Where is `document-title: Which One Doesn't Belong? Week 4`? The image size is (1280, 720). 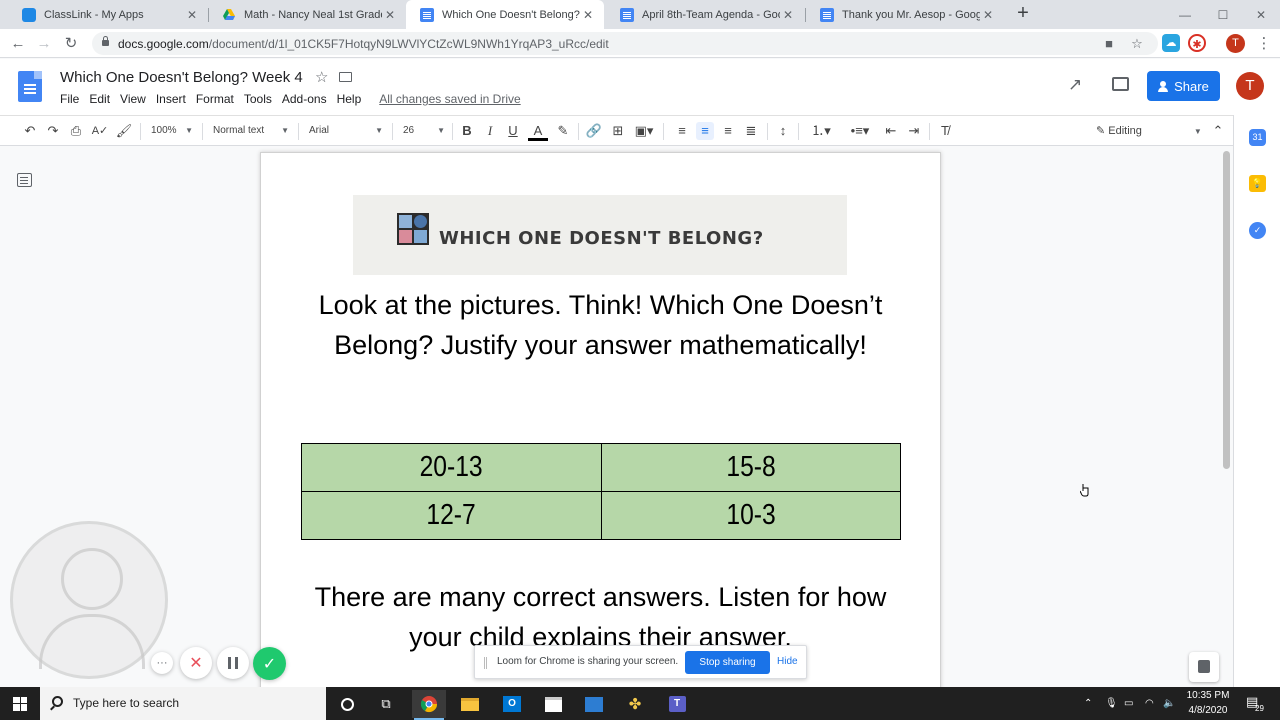
document-title: Which One Doesn't Belong? Week 4 is located at coordinates (181, 77).